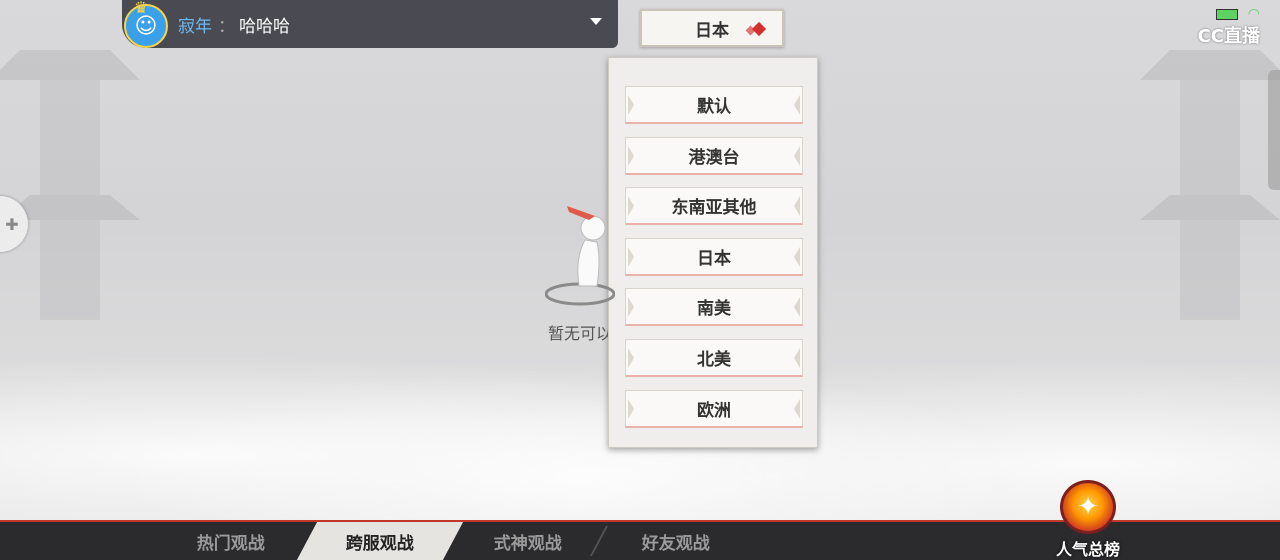  I want to click on popularity-ranking-button: ✦ 人气总榜, so click(1088, 520).